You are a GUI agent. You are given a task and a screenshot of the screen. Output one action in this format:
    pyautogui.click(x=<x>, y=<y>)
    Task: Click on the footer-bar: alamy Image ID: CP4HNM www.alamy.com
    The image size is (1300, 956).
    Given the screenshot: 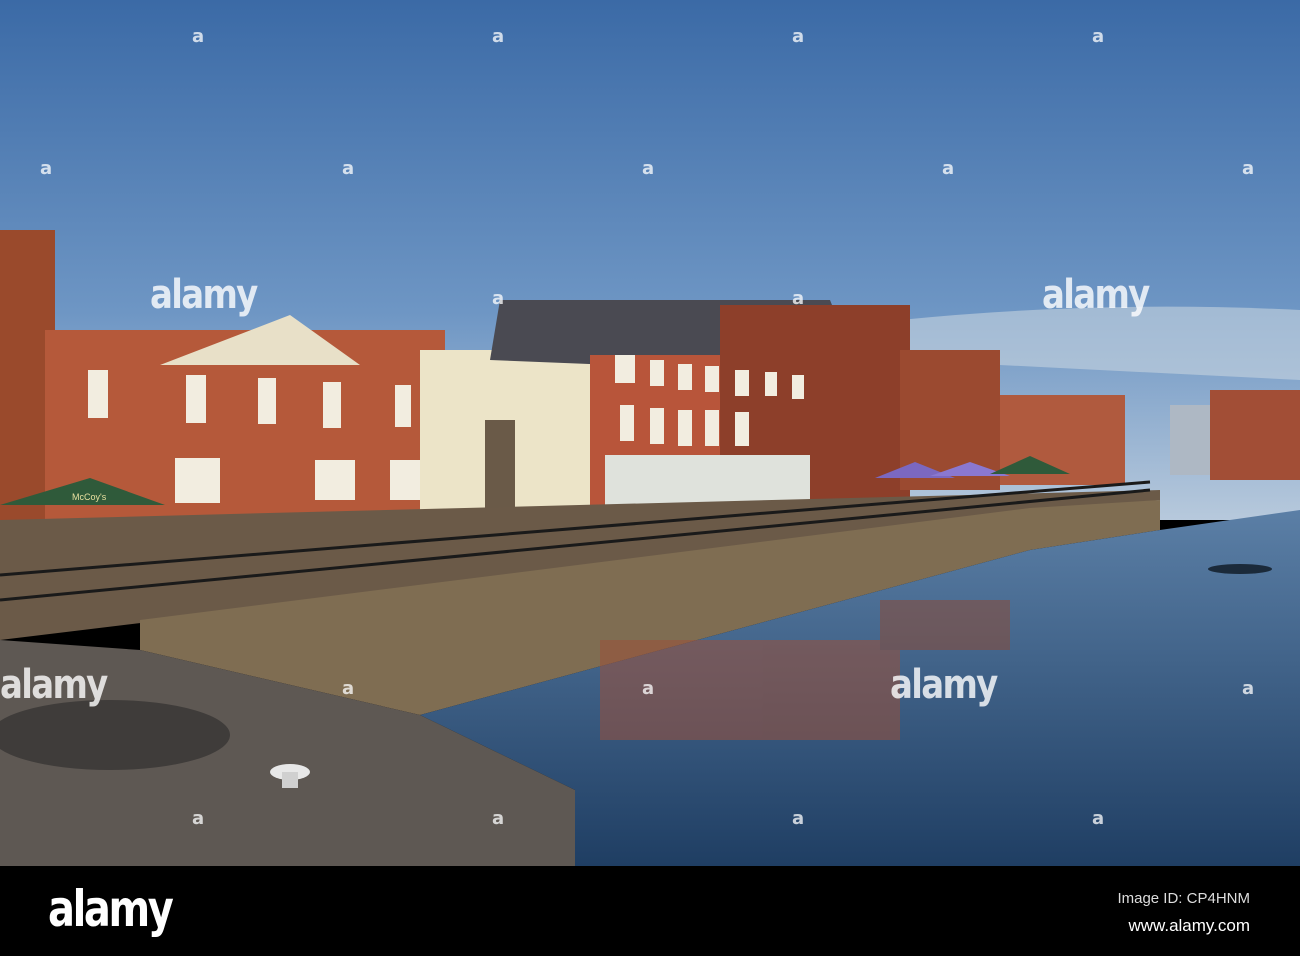 What is the action you would take?
    pyautogui.click(x=650, y=911)
    